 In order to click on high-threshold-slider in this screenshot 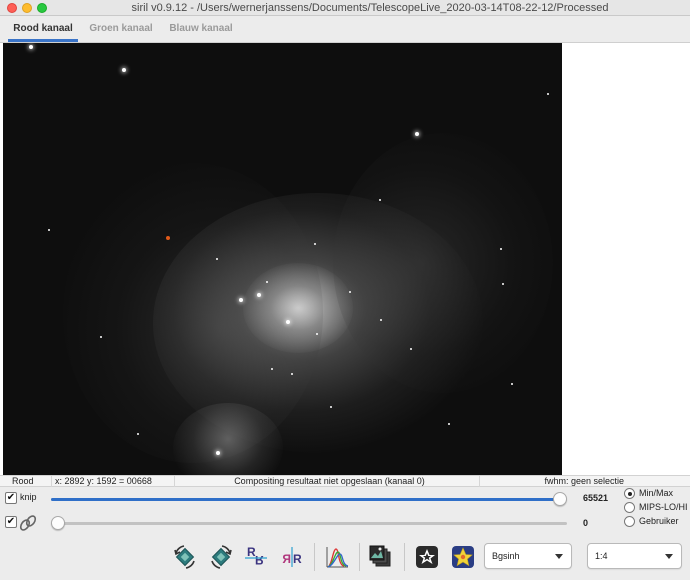, I will do `click(309, 499)`.